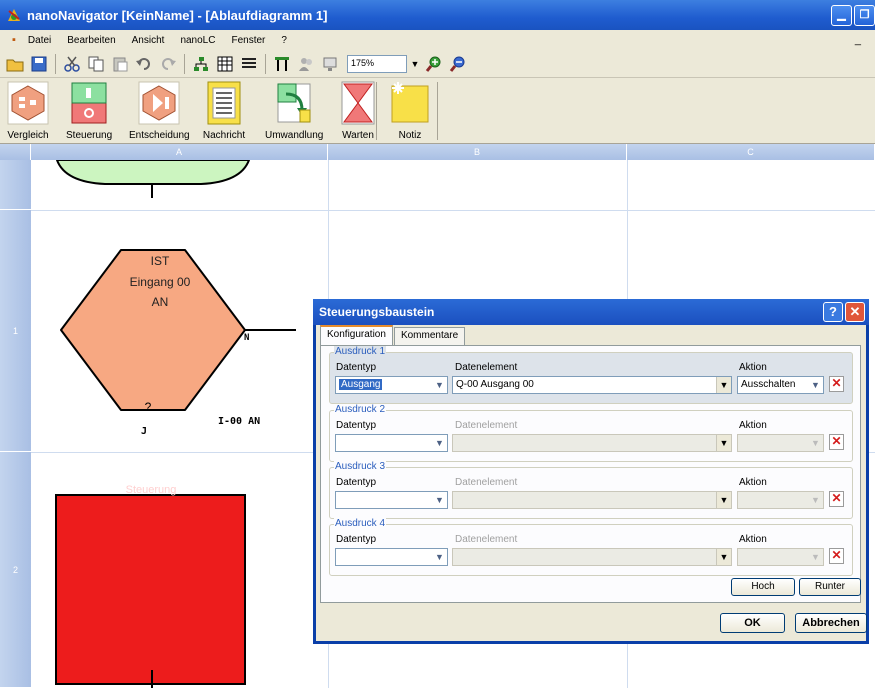  What do you see at coordinates (91, 40) in the screenshot?
I see `menu-bearbeiten: Bearbeiten` at bounding box center [91, 40].